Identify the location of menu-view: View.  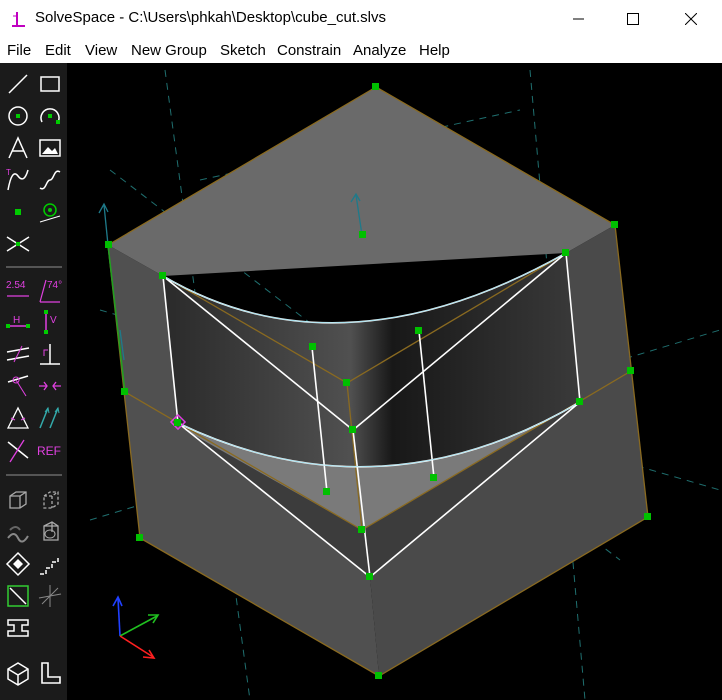
(101, 50).